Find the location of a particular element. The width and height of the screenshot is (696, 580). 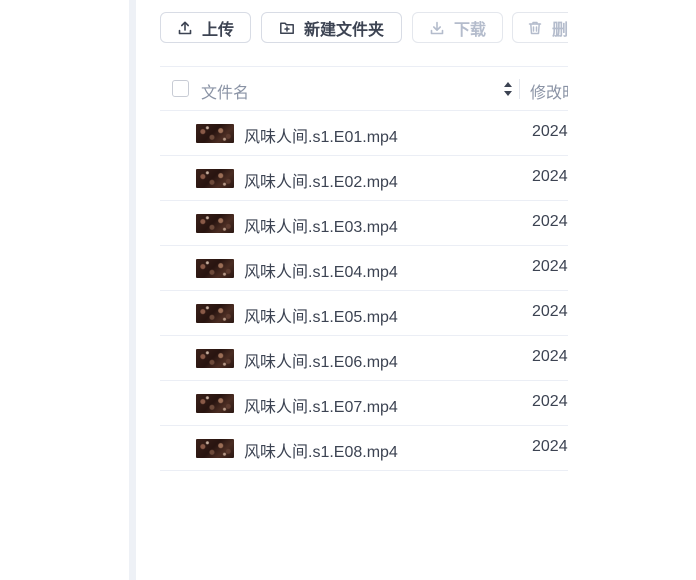

column-header-modified: 修改时 is located at coordinates (549, 91).